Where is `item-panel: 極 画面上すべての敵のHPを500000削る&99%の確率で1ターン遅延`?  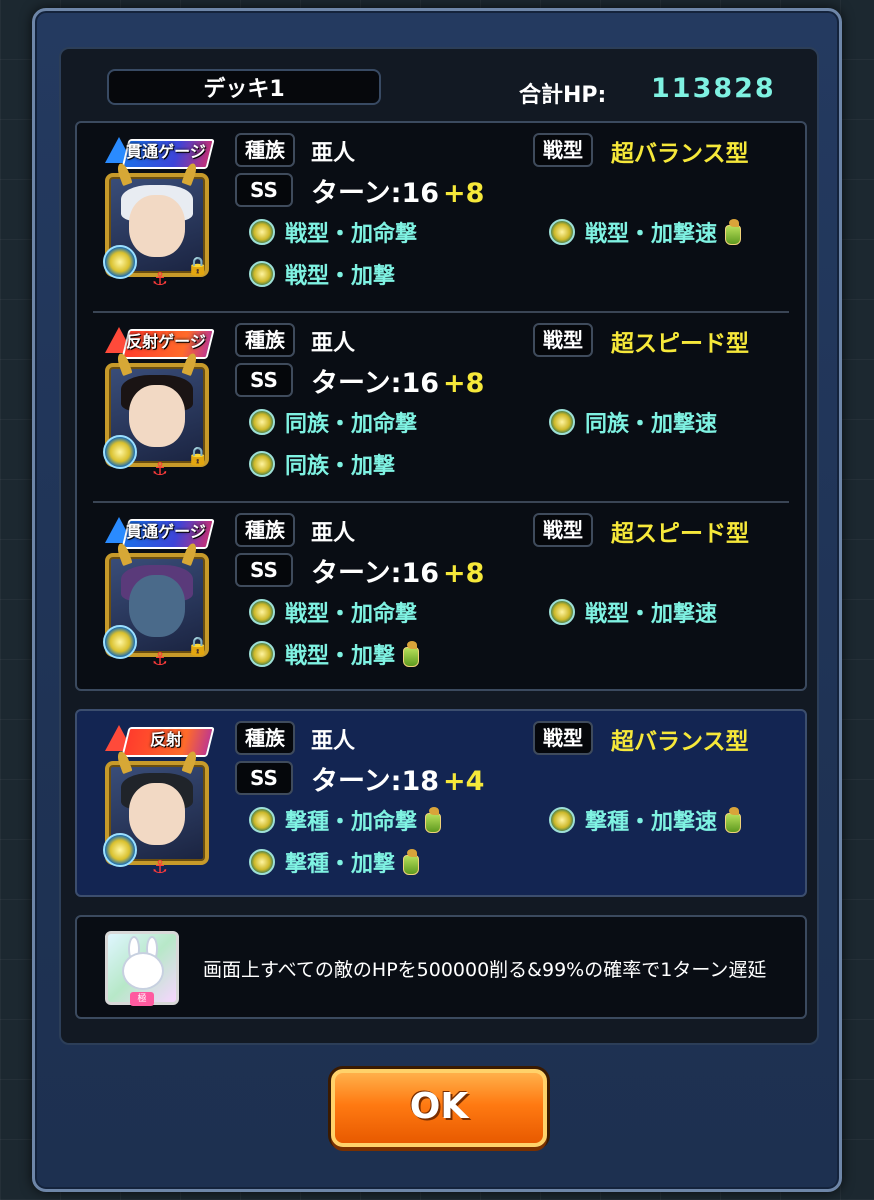
item-panel: 極 画面上すべての敵のHPを500000削る&99%の確率で1ターン遅延 is located at coordinates (441, 967).